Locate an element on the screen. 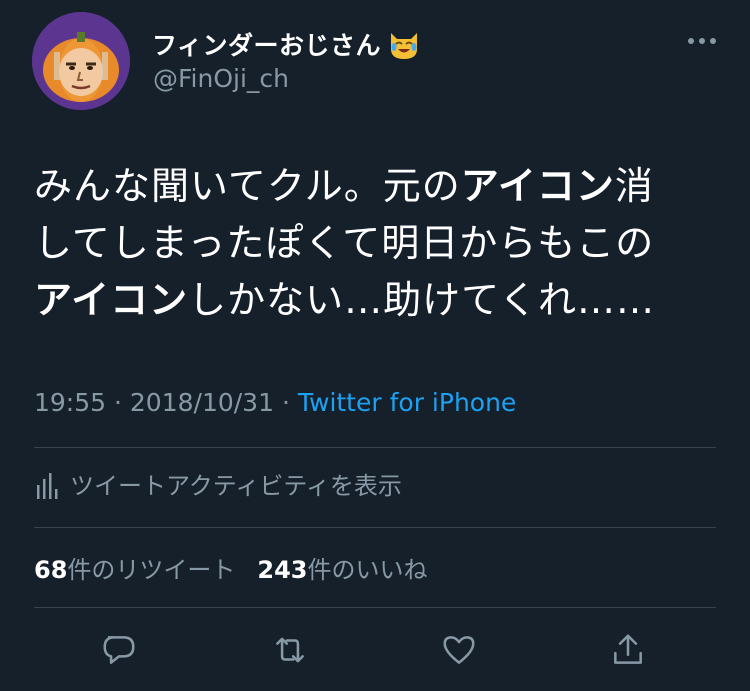 Image resolution: width=750 pixels, height=691 pixels. like-button is located at coordinates (459, 650).